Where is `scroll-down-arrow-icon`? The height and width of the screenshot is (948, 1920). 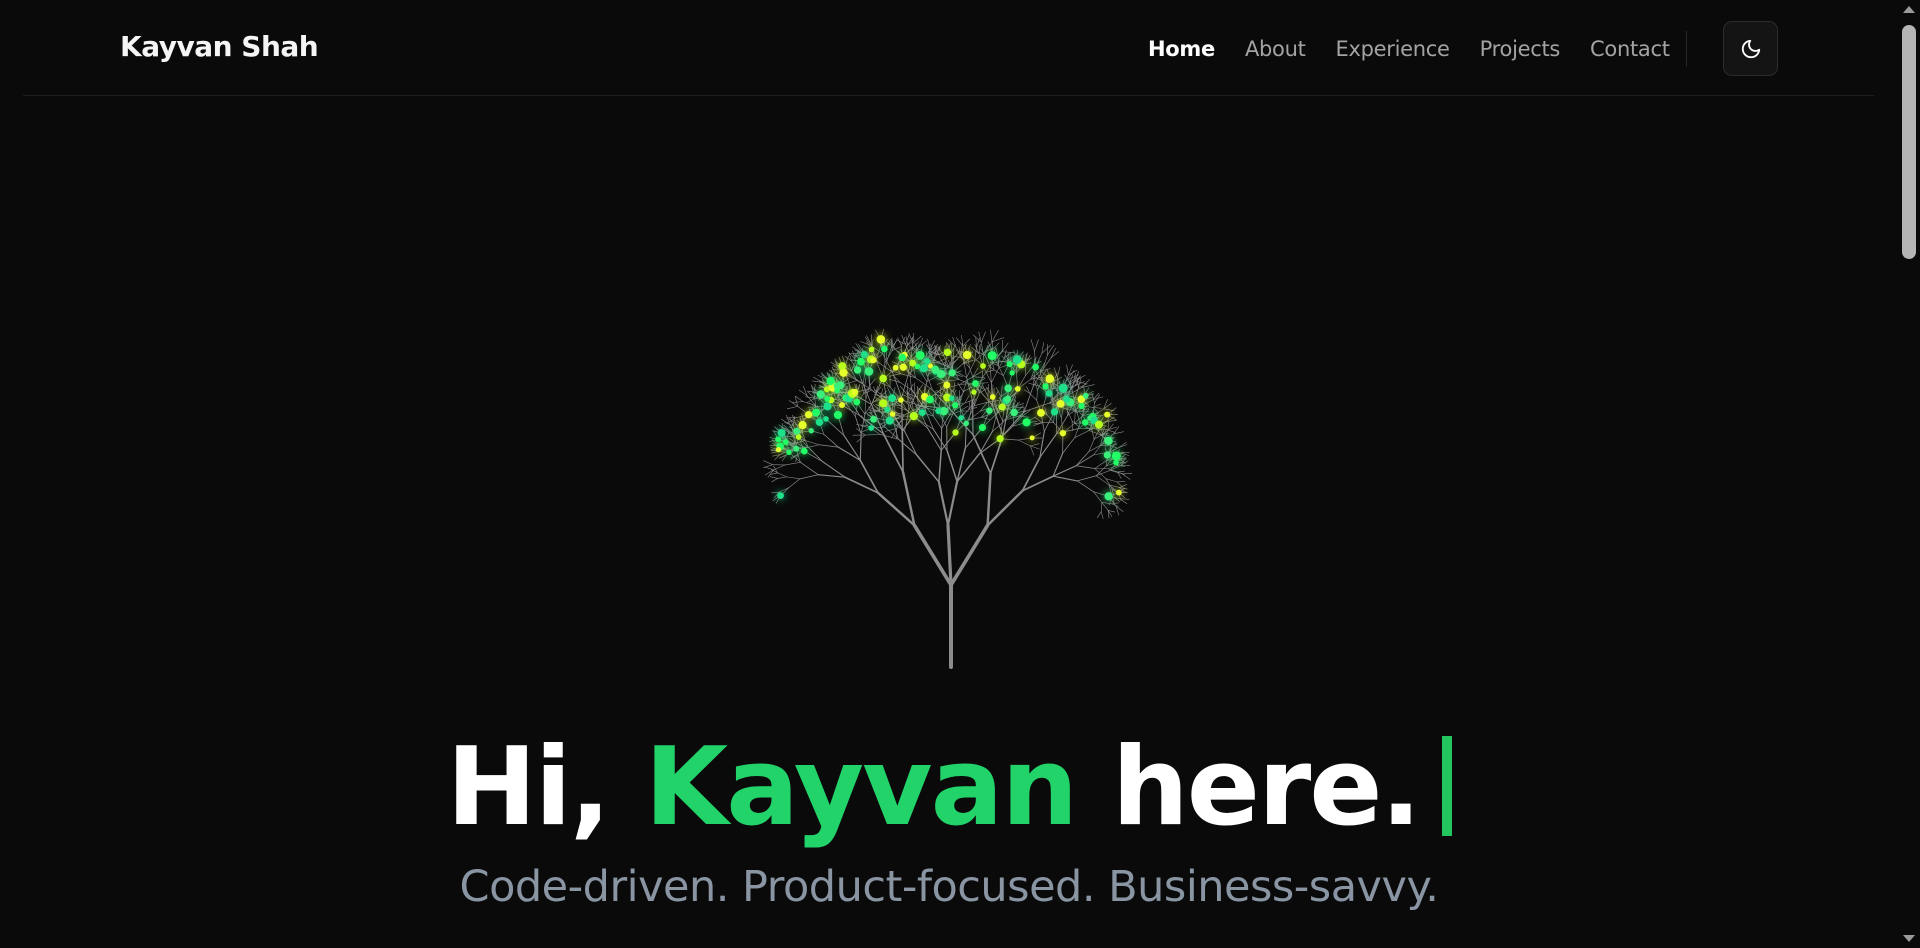
scroll-down-arrow-icon is located at coordinates (1909, 938).